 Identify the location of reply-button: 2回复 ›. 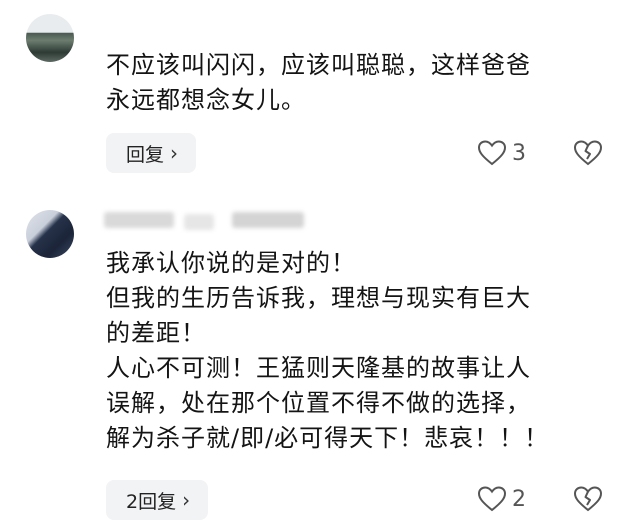
(157, 500).